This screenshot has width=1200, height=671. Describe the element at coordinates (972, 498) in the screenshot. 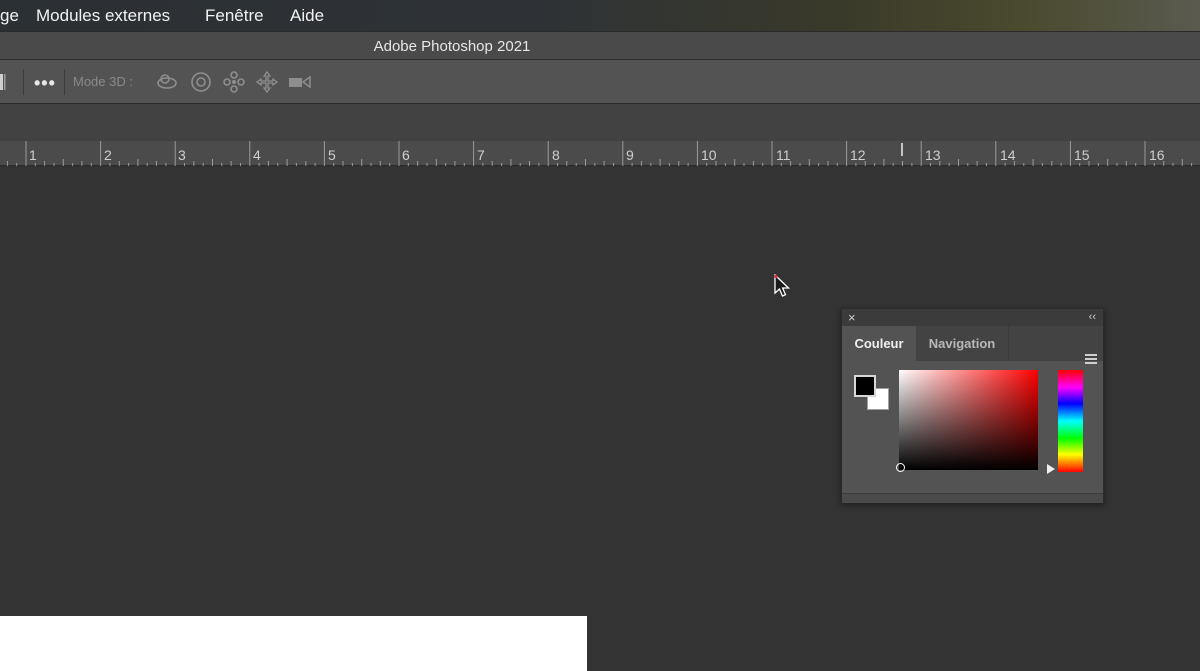

I see `panel-resize-footer` at that location.